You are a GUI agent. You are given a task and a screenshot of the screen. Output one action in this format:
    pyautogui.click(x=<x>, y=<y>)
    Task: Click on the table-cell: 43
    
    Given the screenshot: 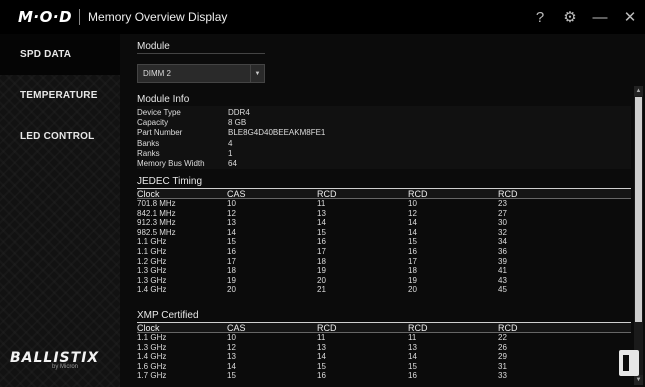 What is the action you would take?
    pyautogui.click(x=502, y=280)
    